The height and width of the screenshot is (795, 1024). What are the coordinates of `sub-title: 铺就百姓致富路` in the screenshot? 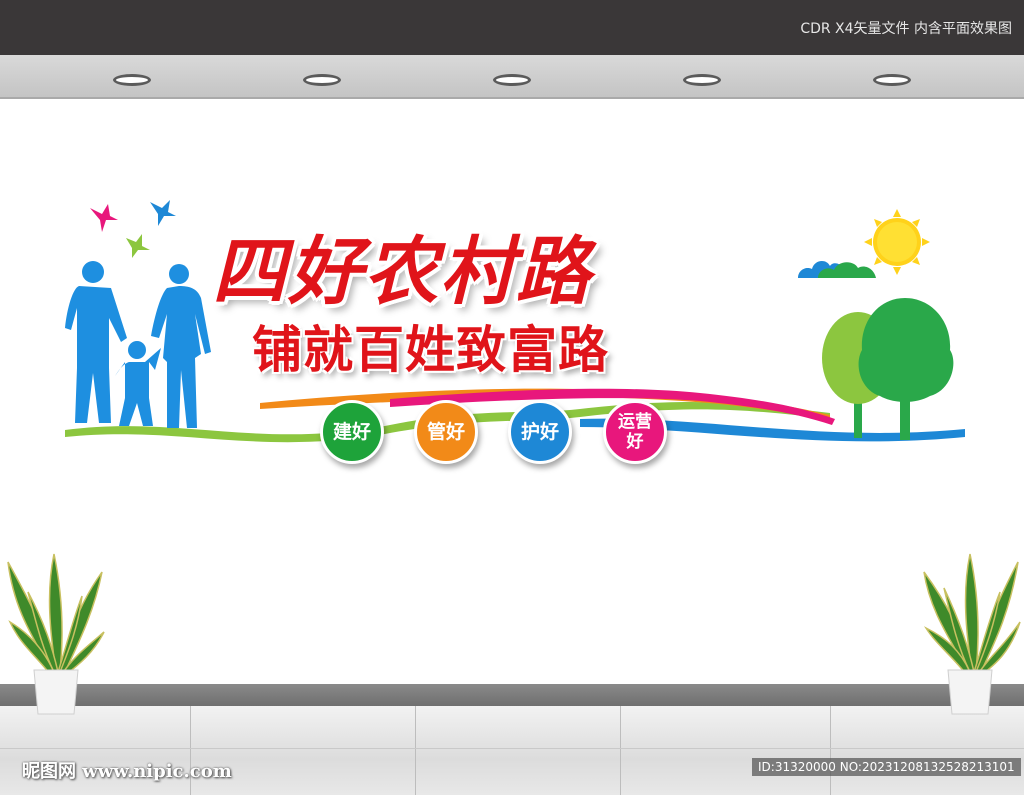 It's located at (430, 350).